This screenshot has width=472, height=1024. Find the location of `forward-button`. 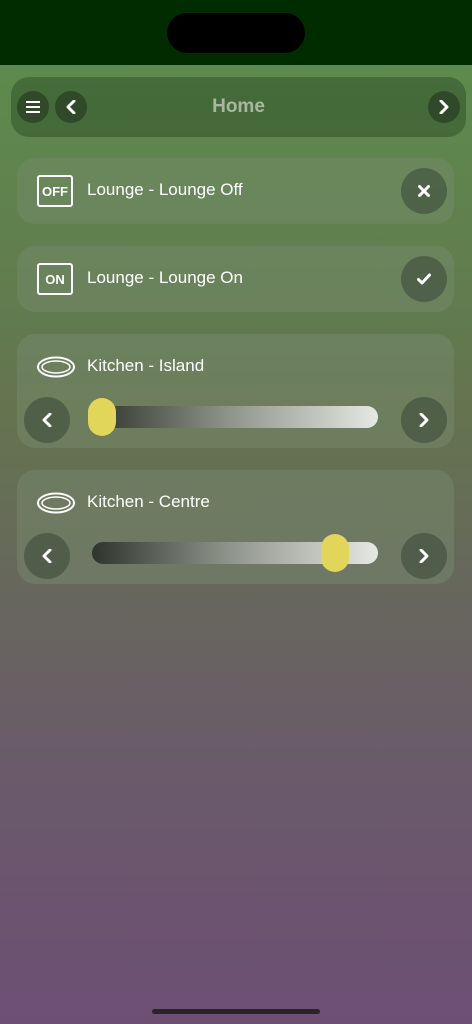

forward-button is located at coordinates (444, 107).